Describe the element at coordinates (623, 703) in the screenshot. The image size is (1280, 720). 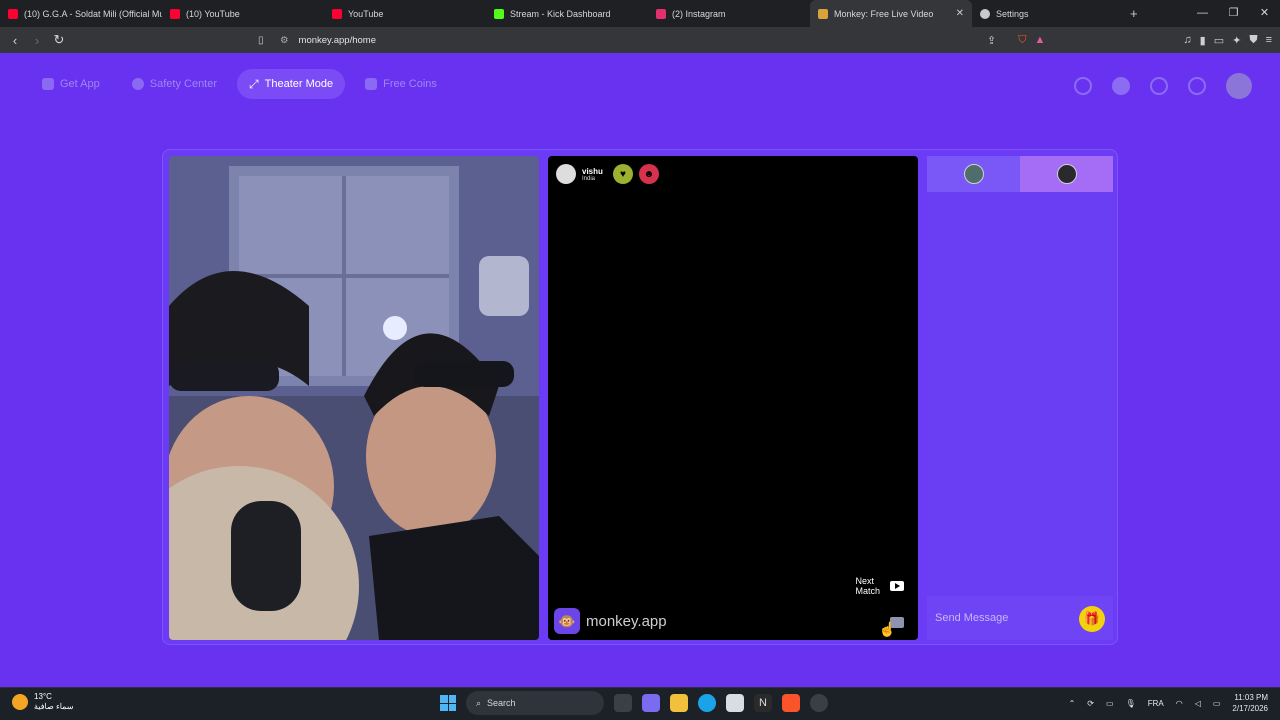
I see `task-view-icon` at that location.